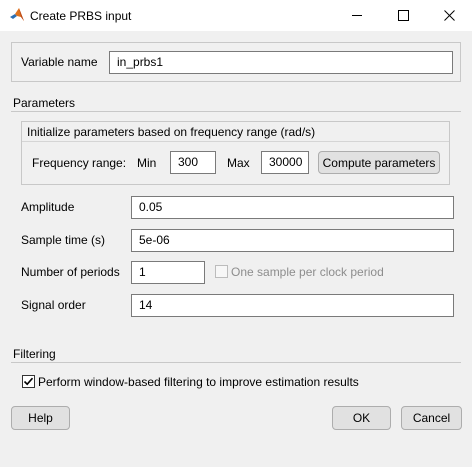 The width and height of the screenshot is (472, 467). I want to click on parameters-divider, so click(236, 111).